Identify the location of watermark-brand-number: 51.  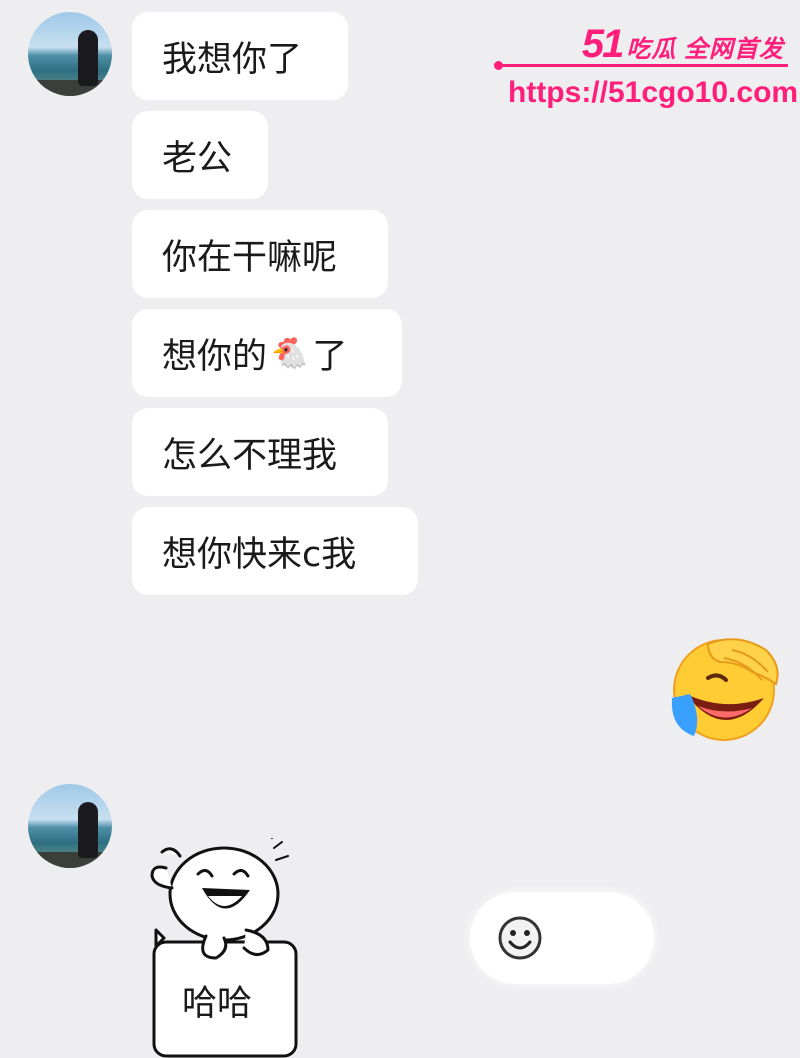
(602, 44).